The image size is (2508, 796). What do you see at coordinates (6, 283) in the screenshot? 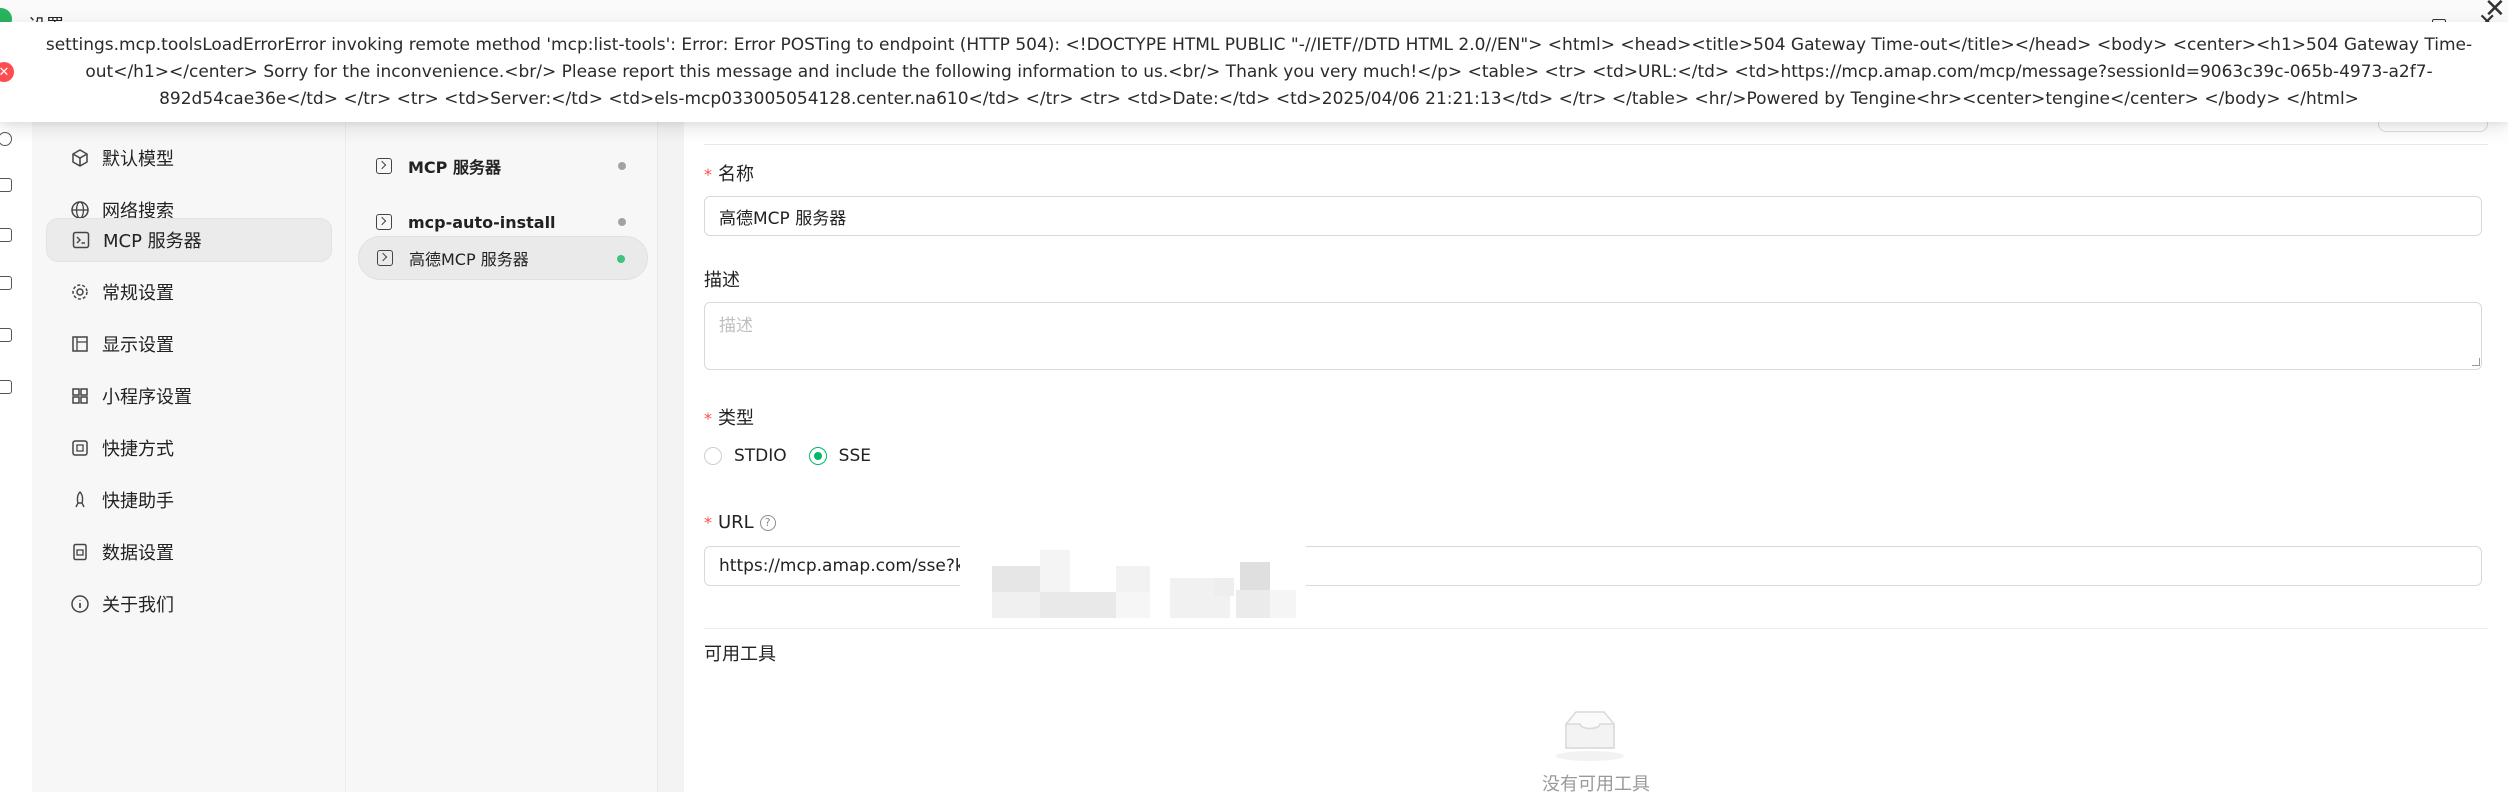
I see `apps-icon` at bounding box center [6, 283].